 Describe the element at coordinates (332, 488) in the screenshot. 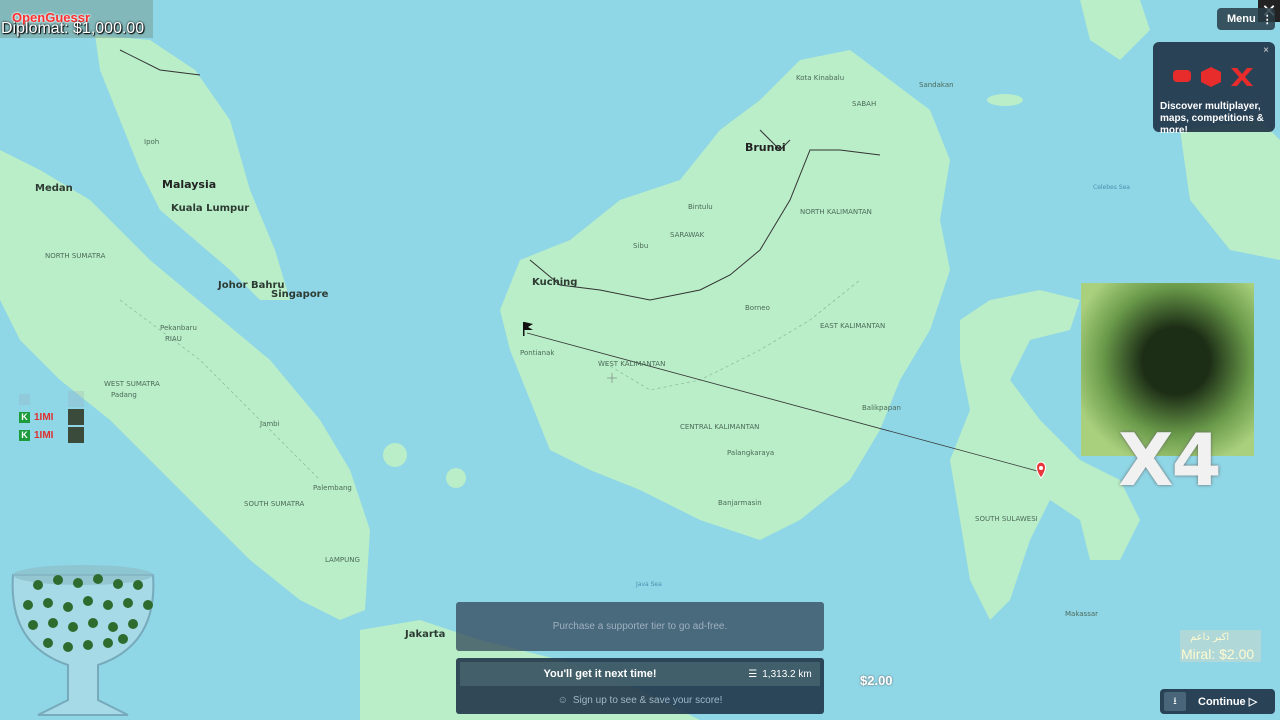

I see `map-label-palembang: Palembang` at that location.